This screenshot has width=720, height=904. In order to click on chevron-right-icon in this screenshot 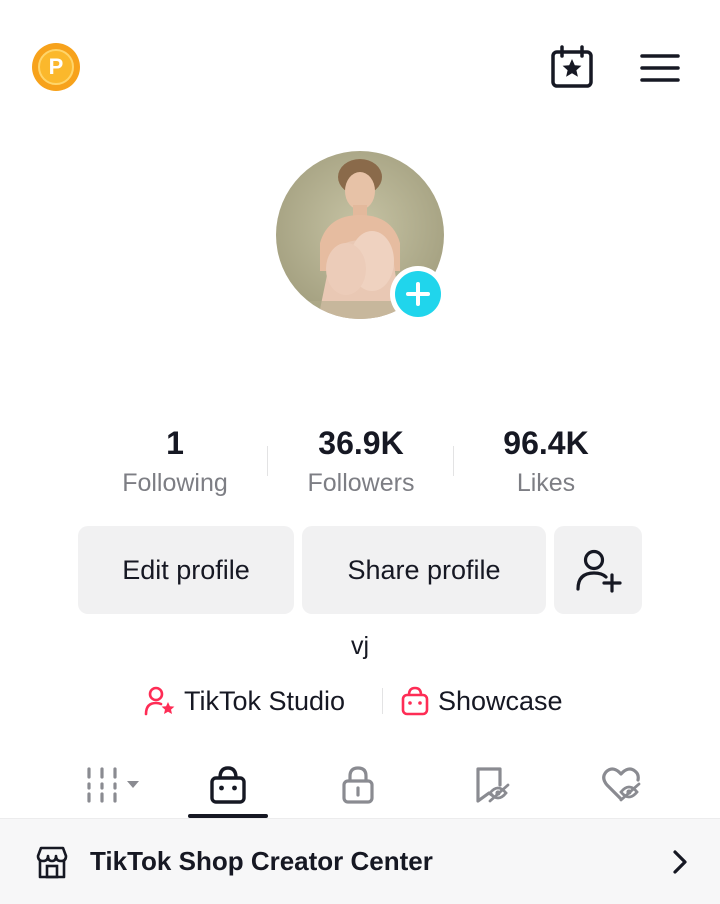, I will do `click(680, 861)`.